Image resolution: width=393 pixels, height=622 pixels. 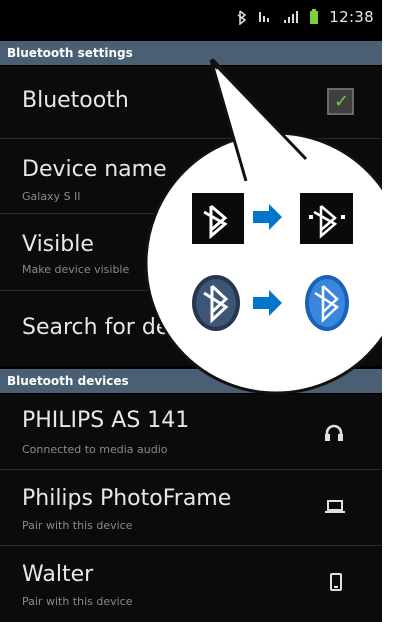 I want to click on bluetooth-connected-icon, so click(x=326, y=218).